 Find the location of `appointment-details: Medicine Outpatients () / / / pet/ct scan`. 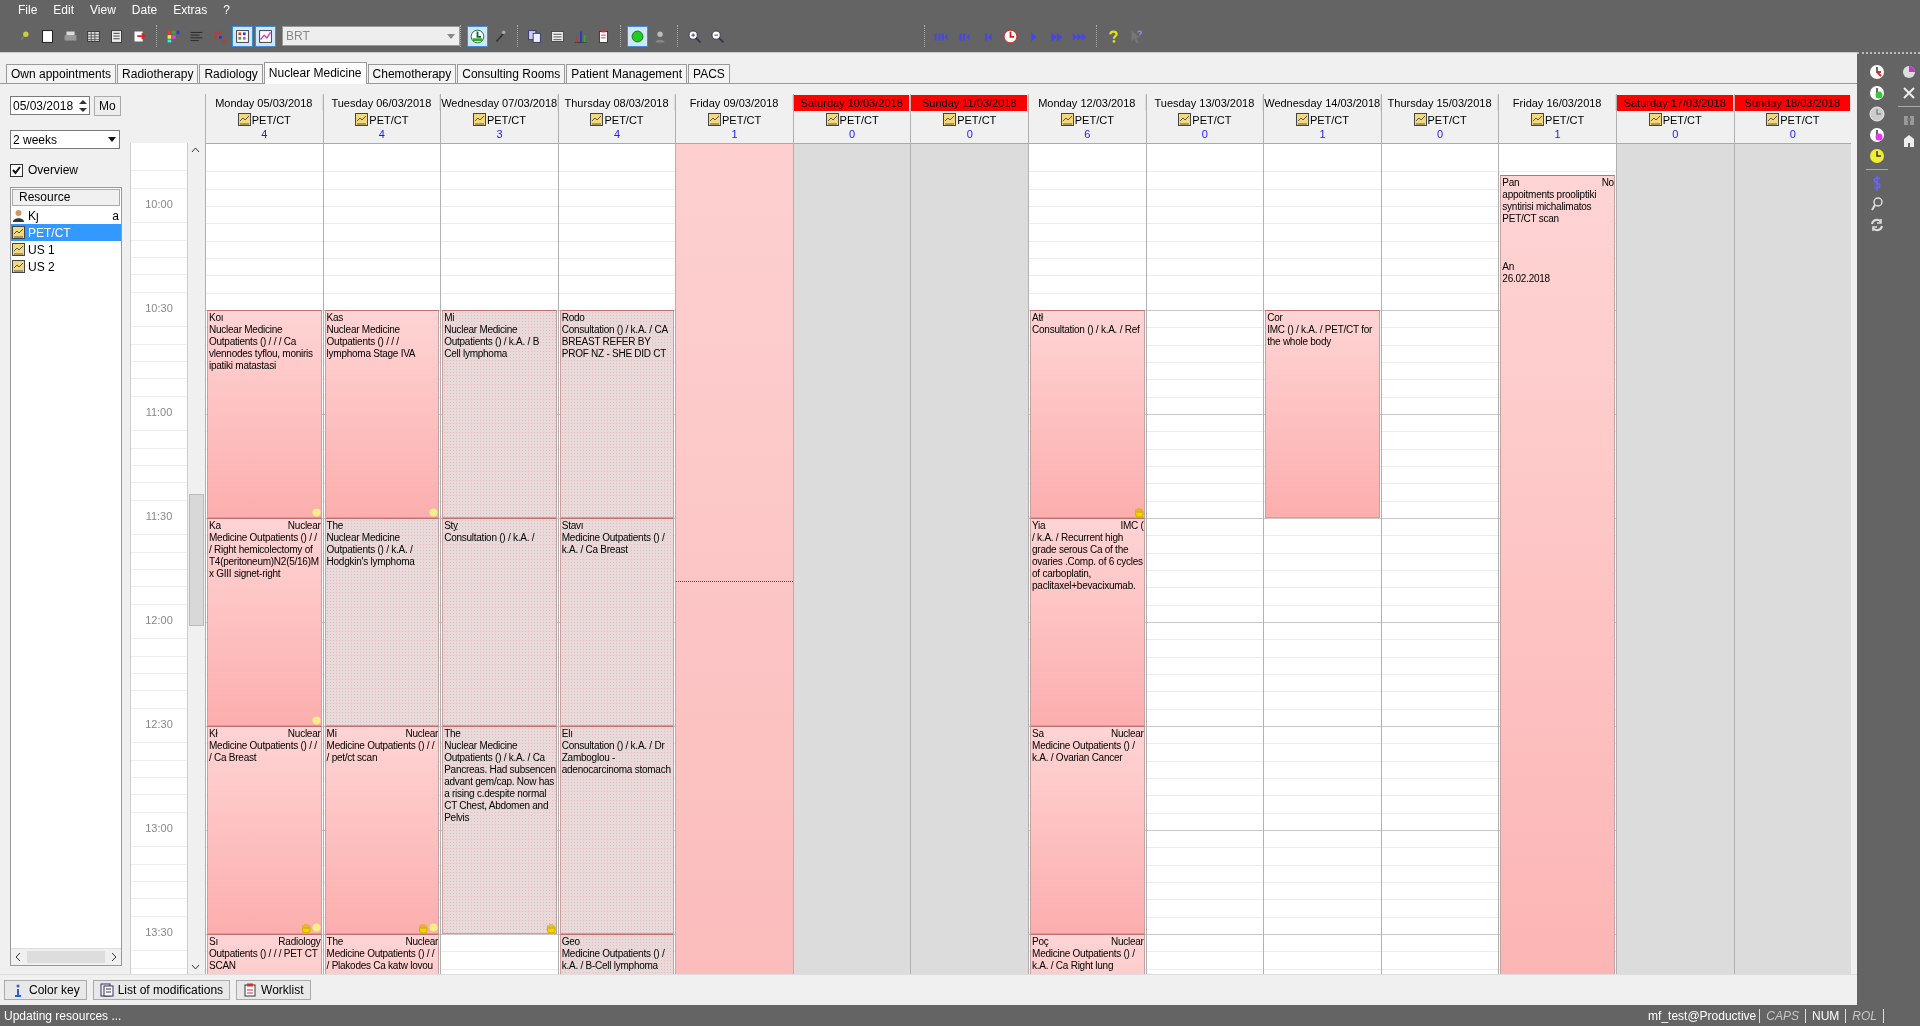

appointment-details: Medicine Outpatients () / / / pet/ct scan is located at coordinates (381, 752).